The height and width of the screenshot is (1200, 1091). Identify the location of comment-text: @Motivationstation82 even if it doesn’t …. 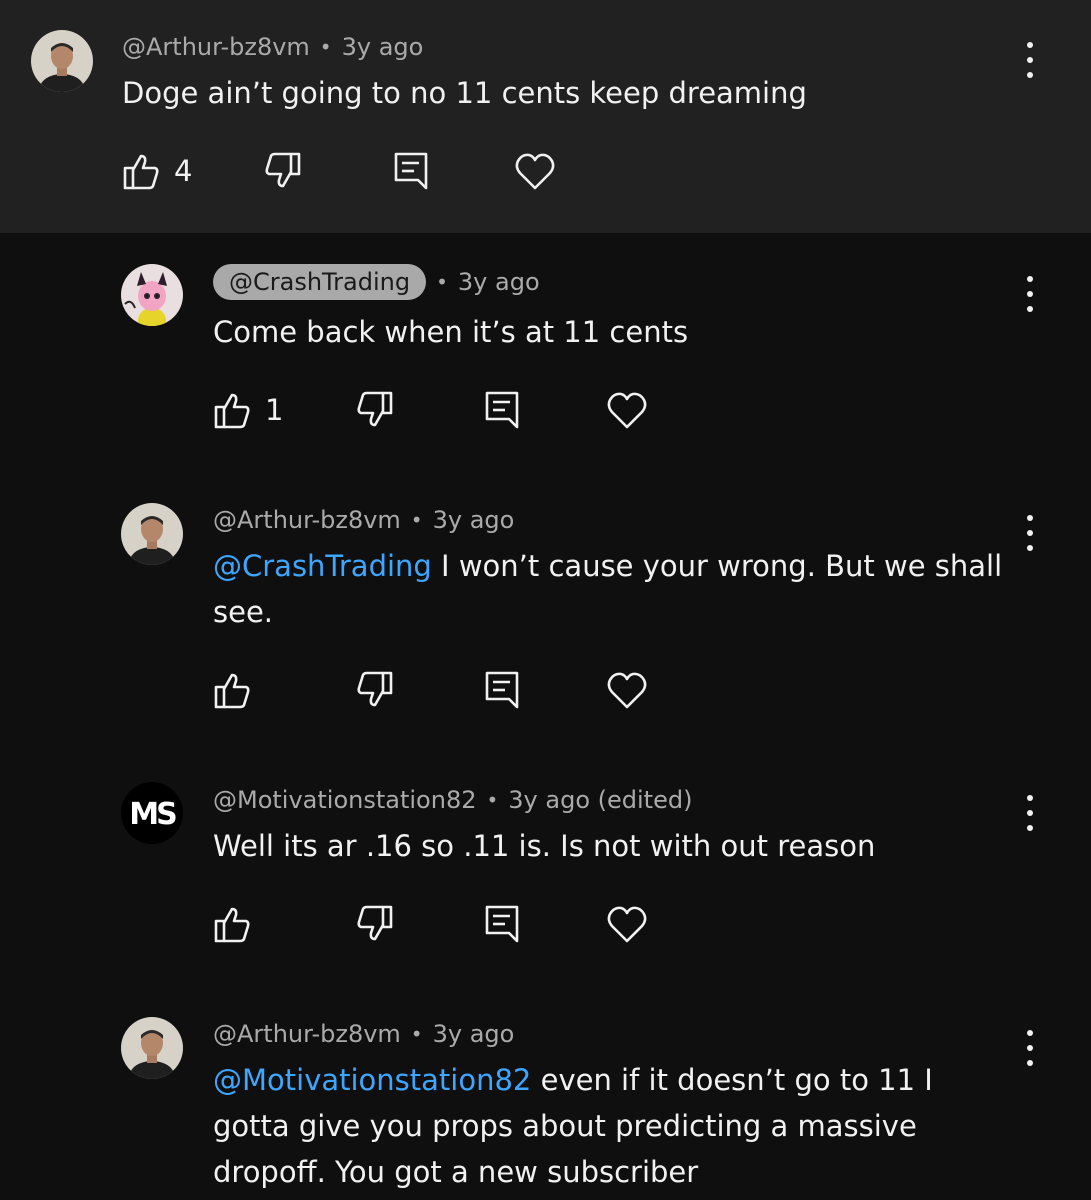
(613, 1126).